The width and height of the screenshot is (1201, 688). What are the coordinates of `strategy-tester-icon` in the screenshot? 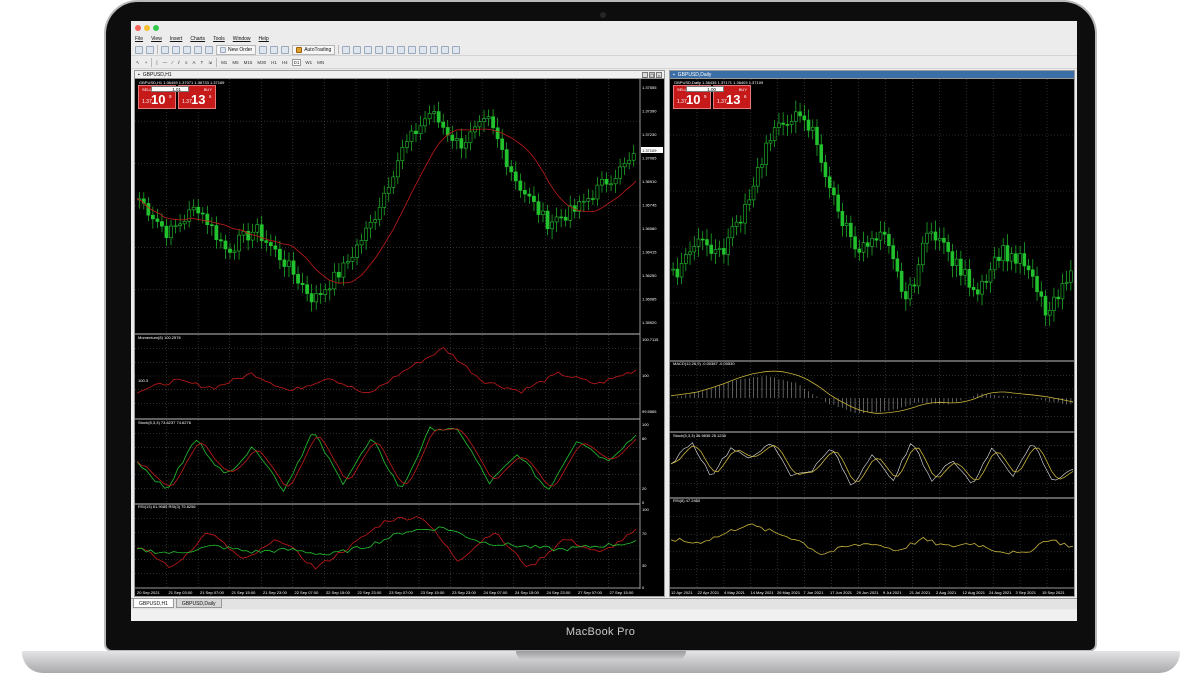 It's located at (209, 49).